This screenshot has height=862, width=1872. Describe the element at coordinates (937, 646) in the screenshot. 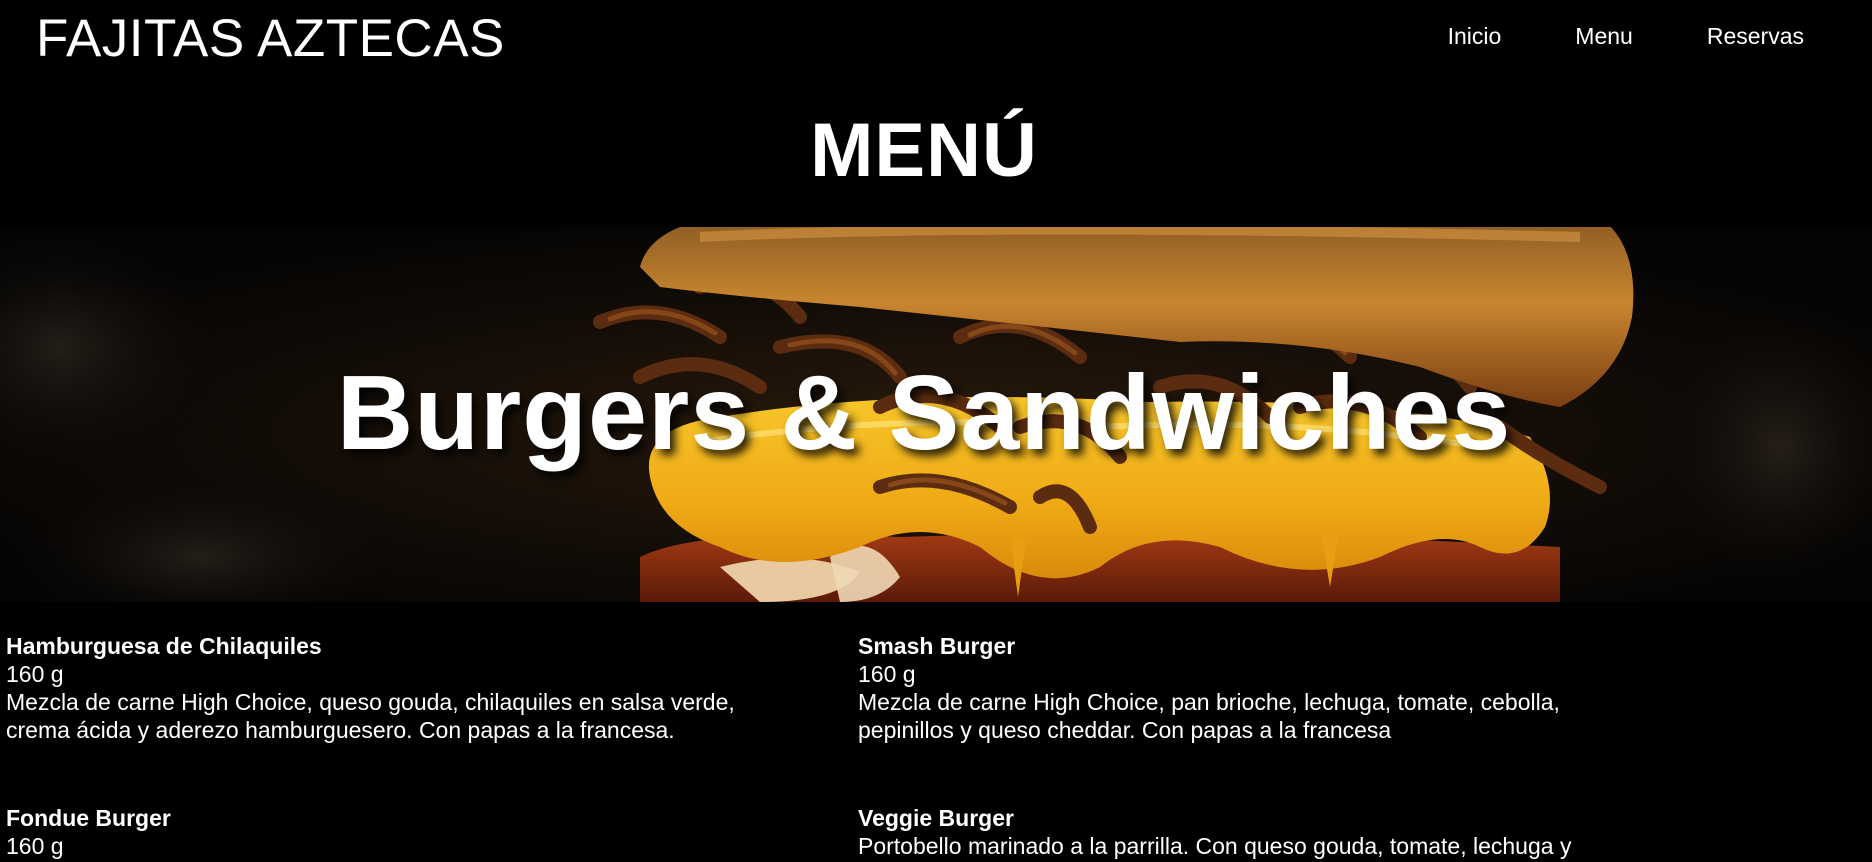

I see `item-name: Smash Burger` at that location.